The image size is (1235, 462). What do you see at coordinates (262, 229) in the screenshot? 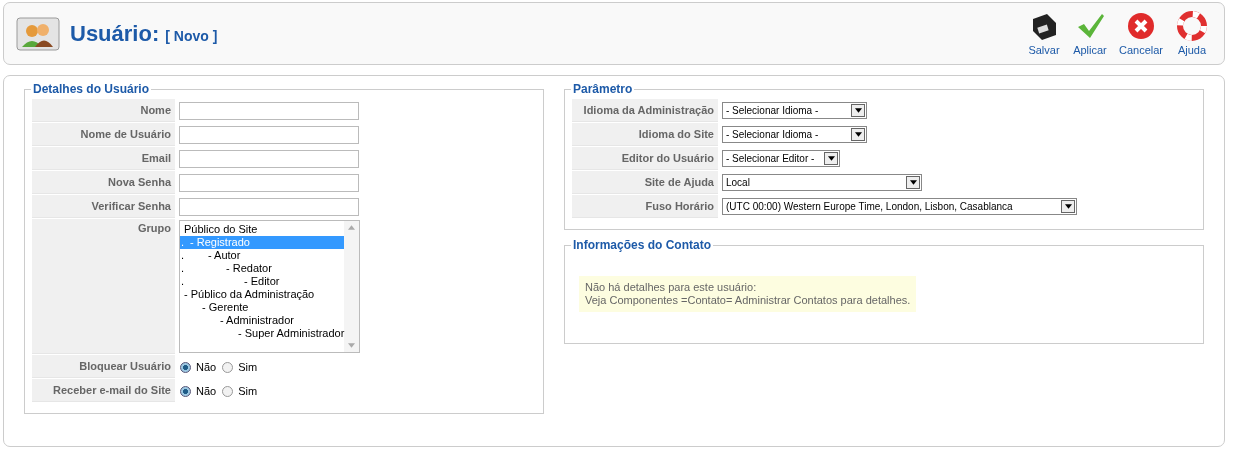
I see `list-option: Público do Site` at bounding box center [262, 229].